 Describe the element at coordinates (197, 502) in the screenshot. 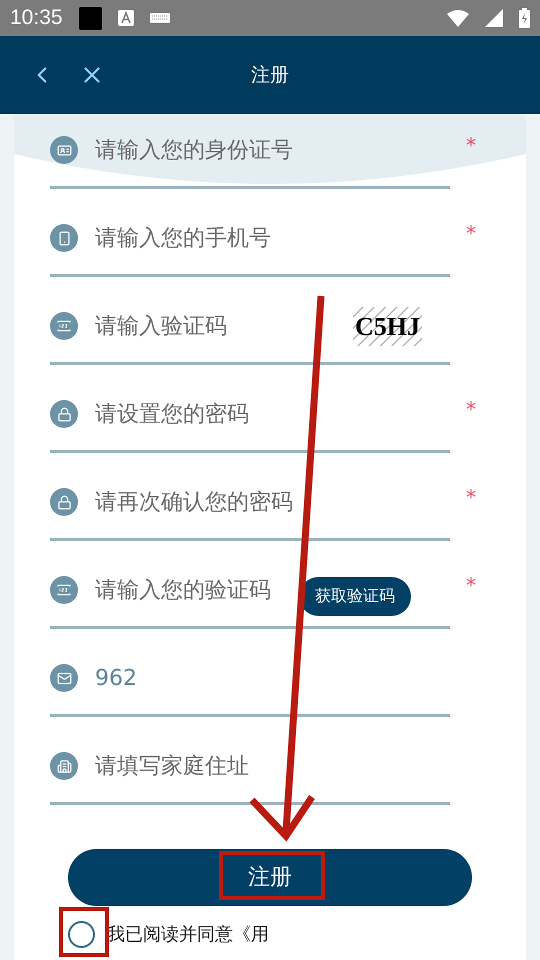

I see `input-field: 请再次确认您的密码` at that location.